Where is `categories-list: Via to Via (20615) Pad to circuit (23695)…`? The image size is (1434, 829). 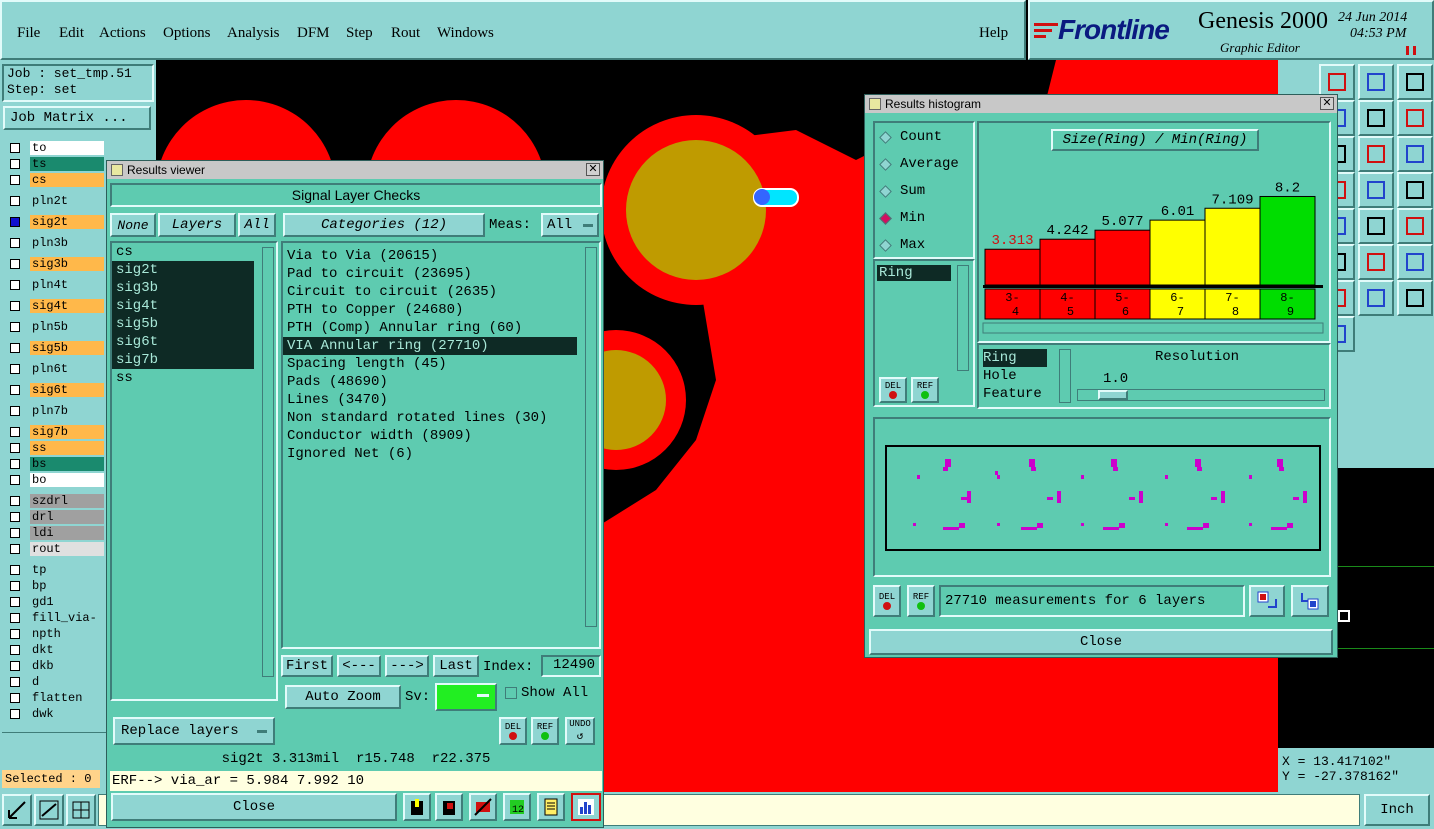
categories-list: Via to Via (20615) Pad to circuit (23695)… is located at coordinates (441, 445).